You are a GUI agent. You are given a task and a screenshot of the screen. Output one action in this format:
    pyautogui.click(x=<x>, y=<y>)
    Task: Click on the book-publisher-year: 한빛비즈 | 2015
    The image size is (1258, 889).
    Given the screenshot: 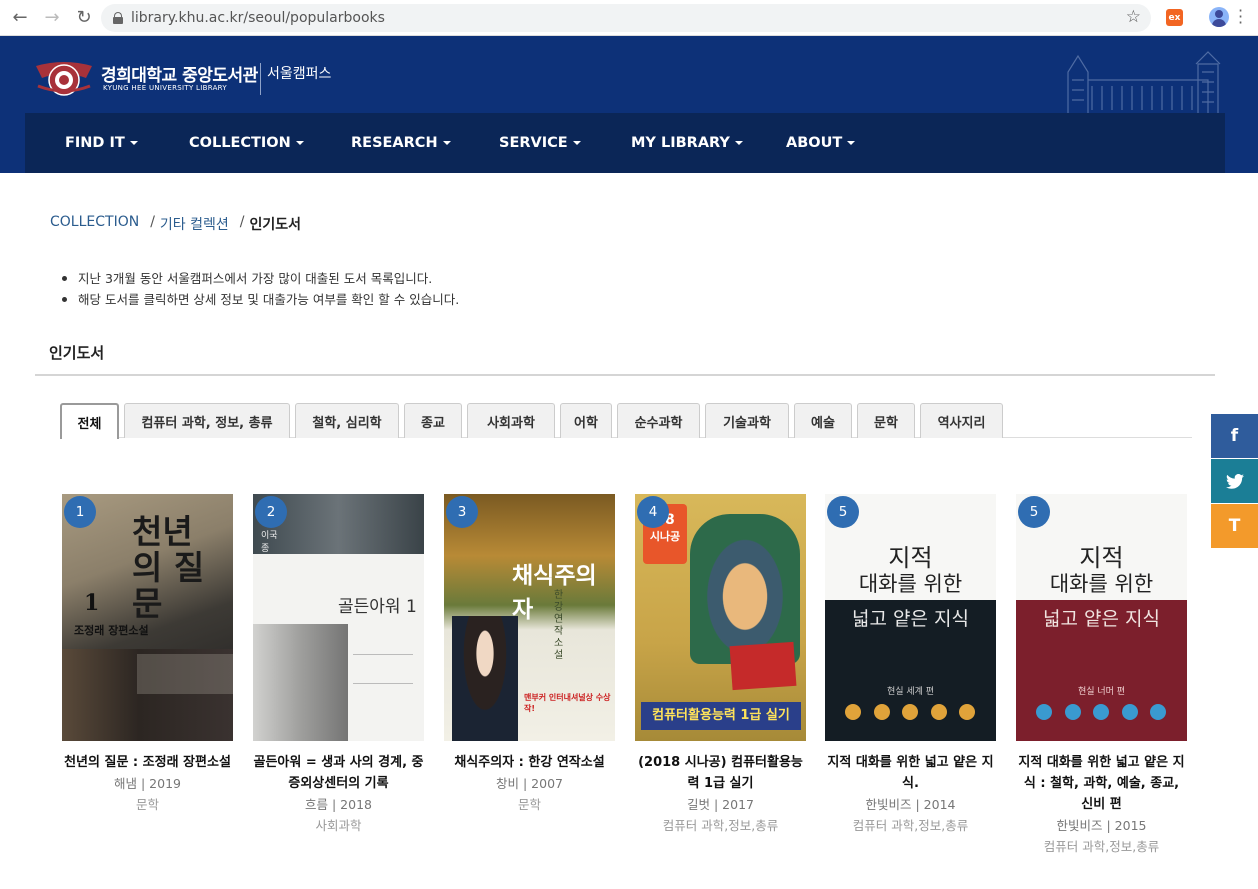 What is the action you would take?
    pyautogui.click(x=1101, y=825)
    